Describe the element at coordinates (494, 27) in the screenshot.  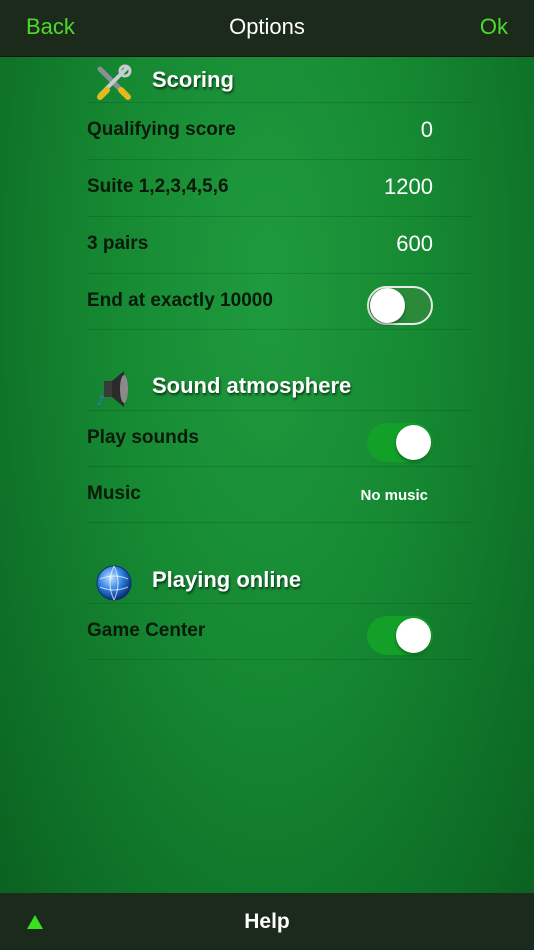
I see `ok-button: Ok` at that location.